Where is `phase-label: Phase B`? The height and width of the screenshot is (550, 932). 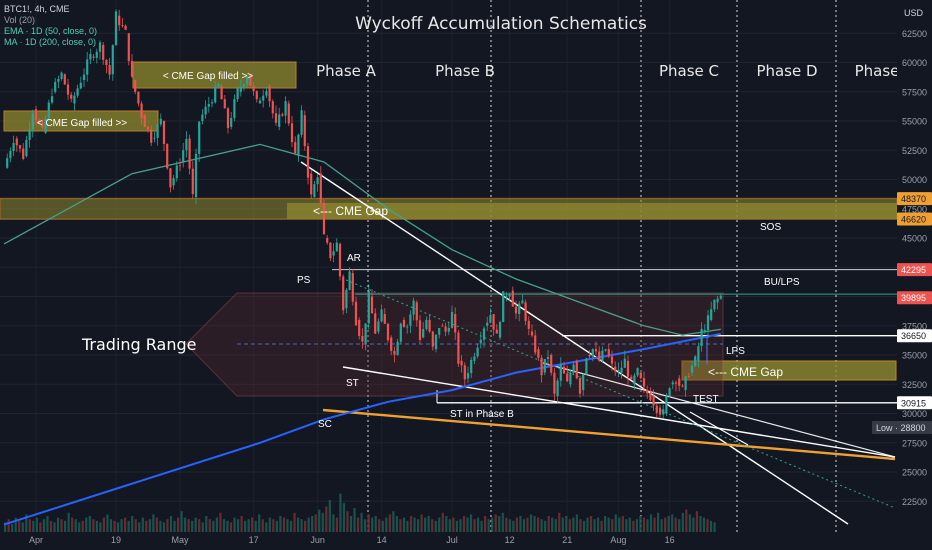
phase-label: Phase B is located at coordinates (465, 71).